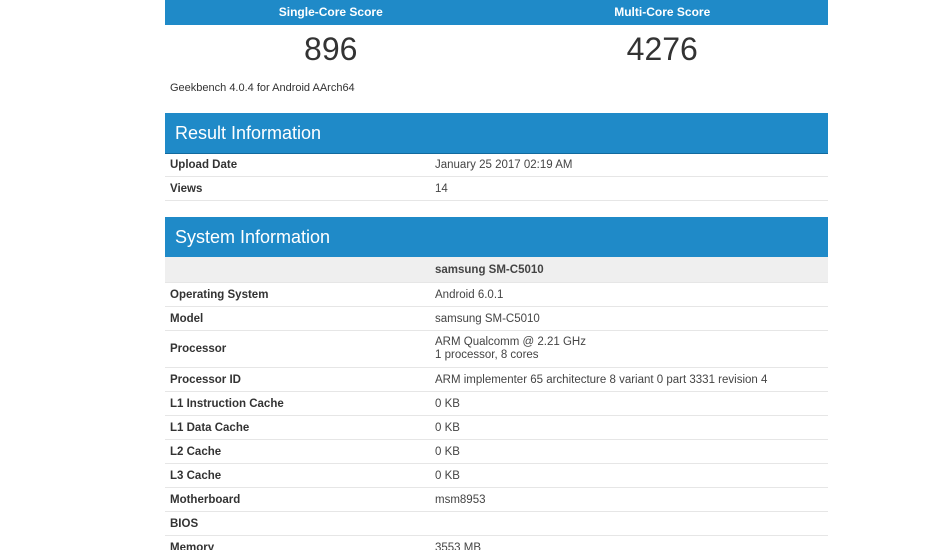 The width and height of the screenshot is (950, 550). Describe the element at coordinates (297, 165) in the screenshot. I see `upload-date-label: Upload Date` at that location.